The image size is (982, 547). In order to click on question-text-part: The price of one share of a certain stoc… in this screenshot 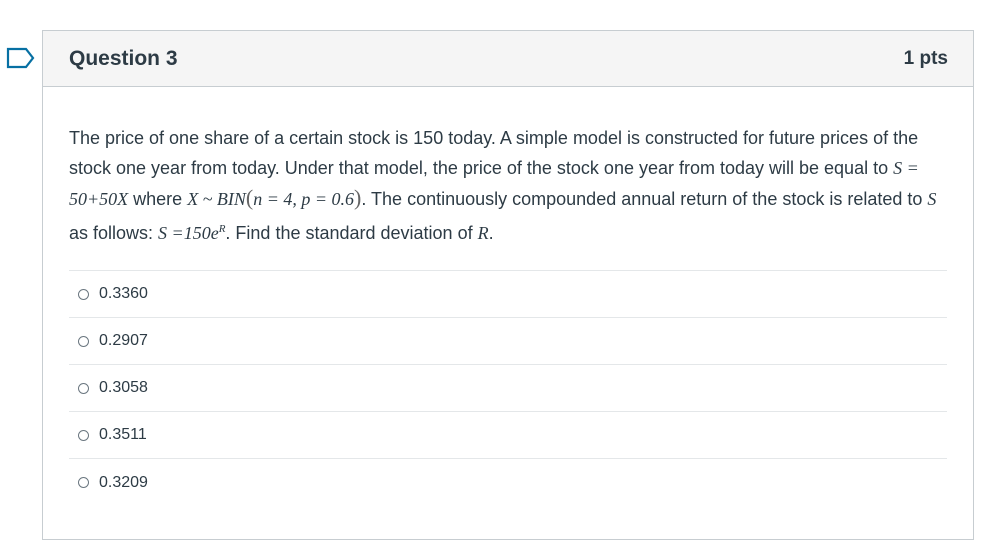, I will do `click(494, 153)`.